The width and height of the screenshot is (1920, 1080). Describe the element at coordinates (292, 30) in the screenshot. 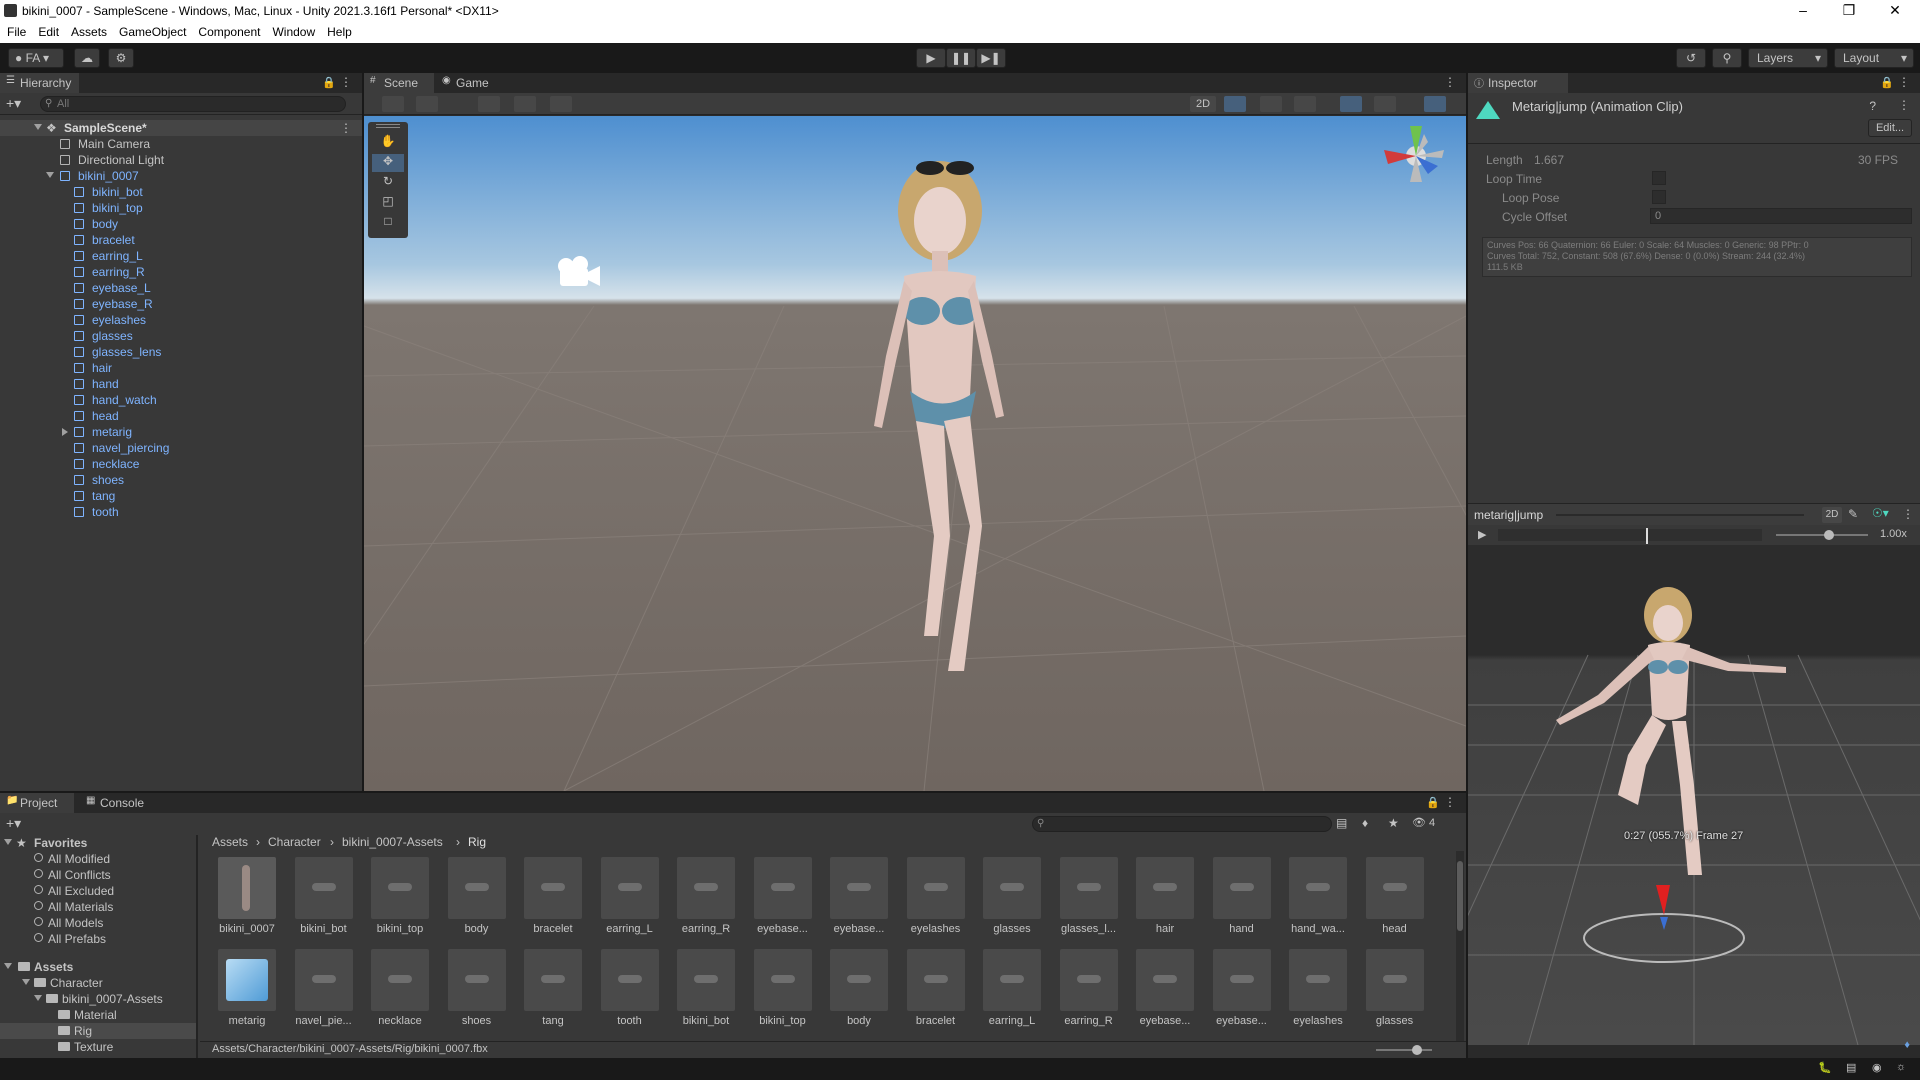

I see `menu-window: Window` at that location.